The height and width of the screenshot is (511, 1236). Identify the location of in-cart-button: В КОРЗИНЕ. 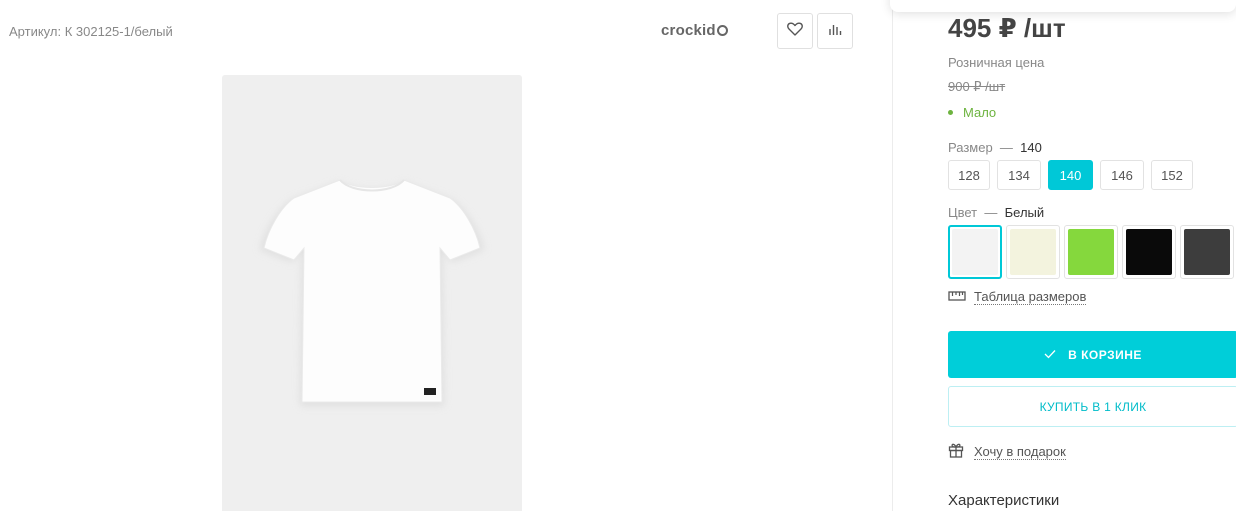
(1092, 354).